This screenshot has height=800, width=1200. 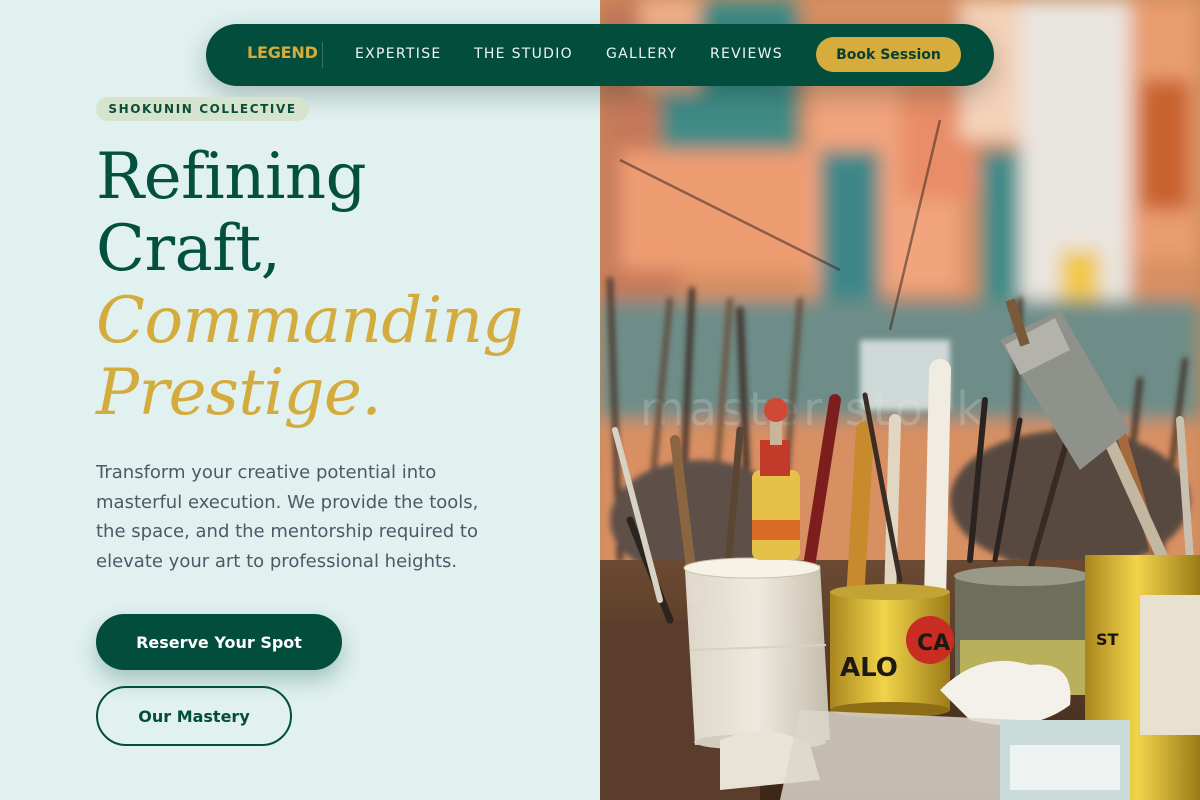 I want to click on svg-text: ST, so click(x=1107, y=639).